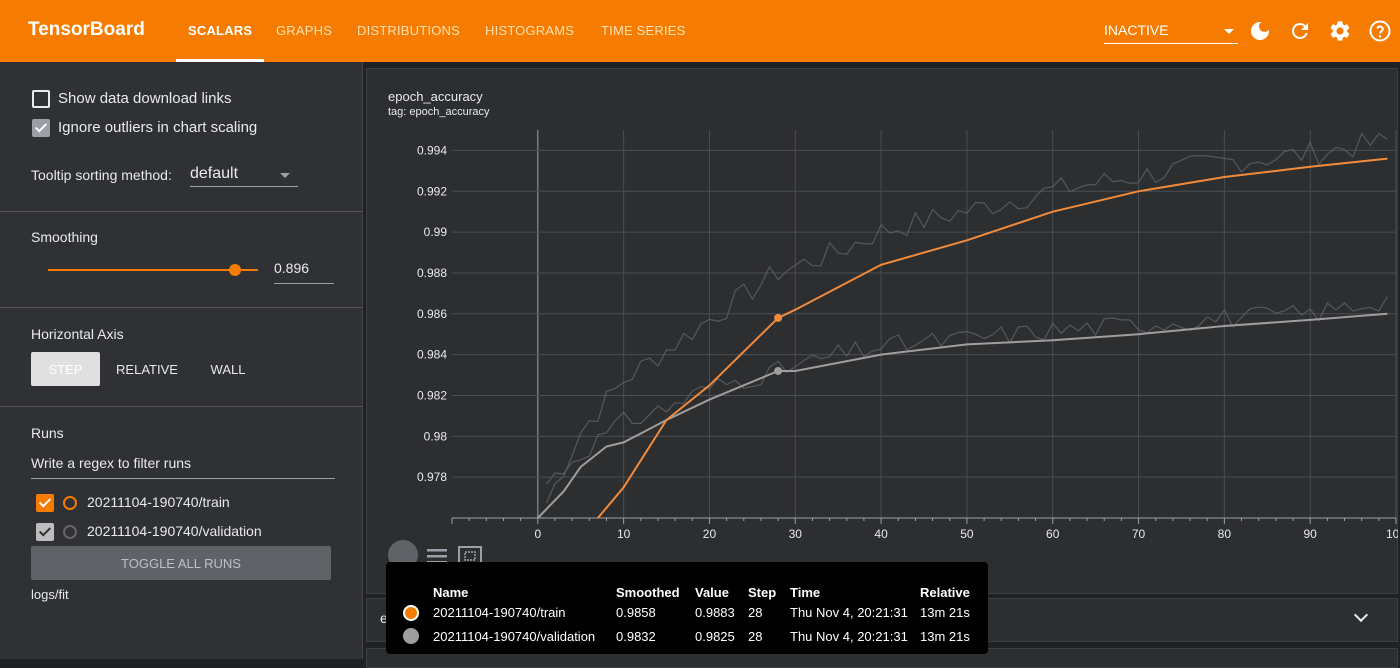 Image resolution: width=1400 pixels, height=668 pixels. Describe the element at coordinates (1340, 31) in the screenshot. I see `settings-gear-icon` at that location.